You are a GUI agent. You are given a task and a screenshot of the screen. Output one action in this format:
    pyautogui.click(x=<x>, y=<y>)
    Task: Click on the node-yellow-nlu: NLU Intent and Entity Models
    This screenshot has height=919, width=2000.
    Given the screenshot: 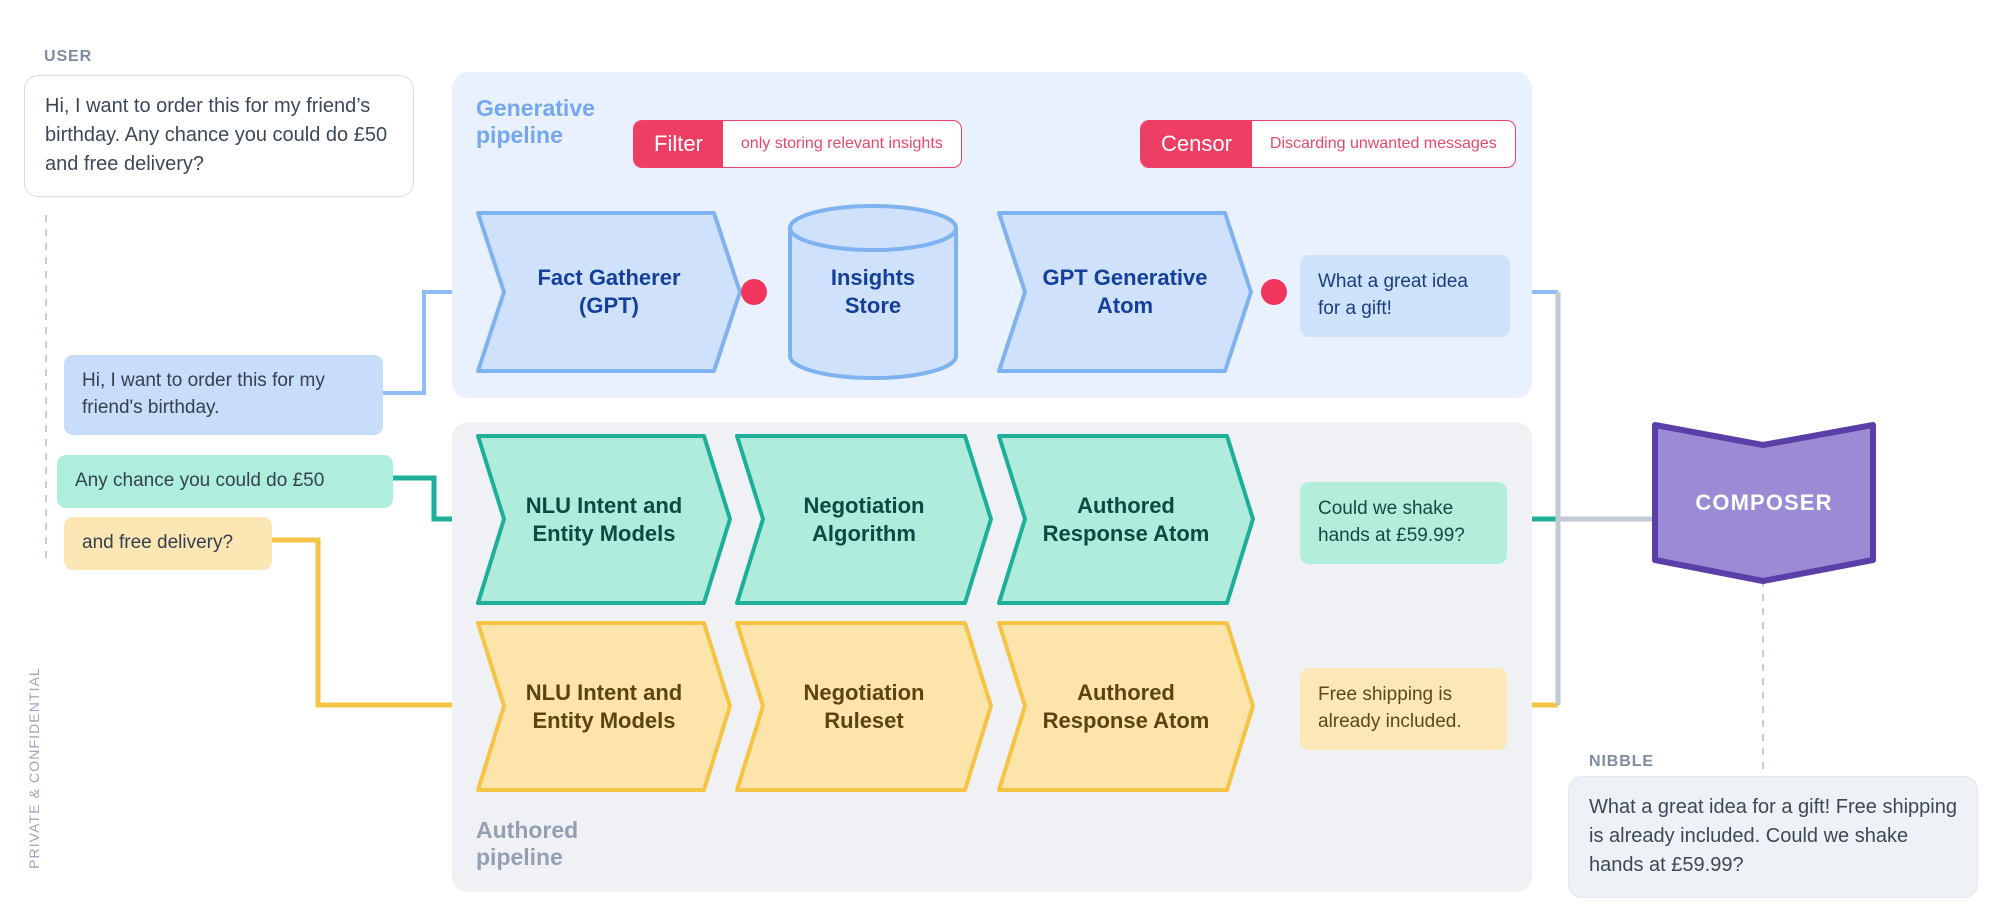 What is the action you would take?
    pyautogui.click(x=604, y=706)
    